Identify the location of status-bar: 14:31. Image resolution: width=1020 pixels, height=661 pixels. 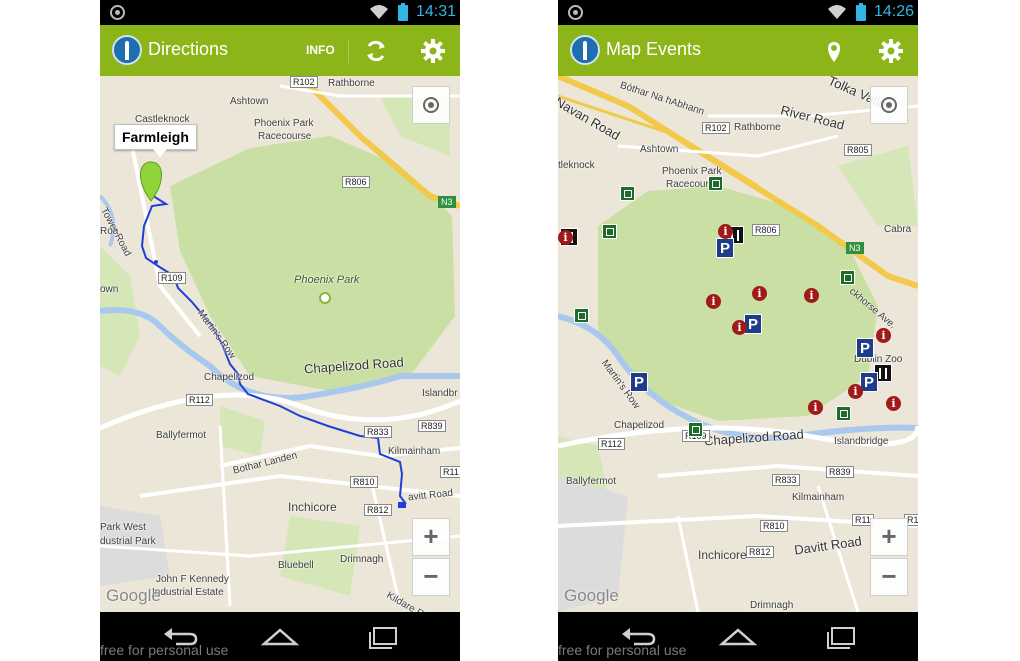
(280, 12).